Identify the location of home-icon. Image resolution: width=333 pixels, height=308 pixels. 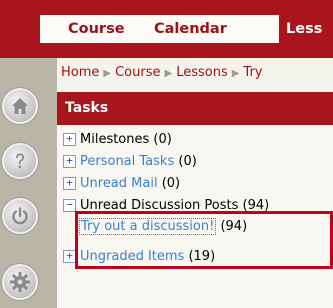
(20, 106).